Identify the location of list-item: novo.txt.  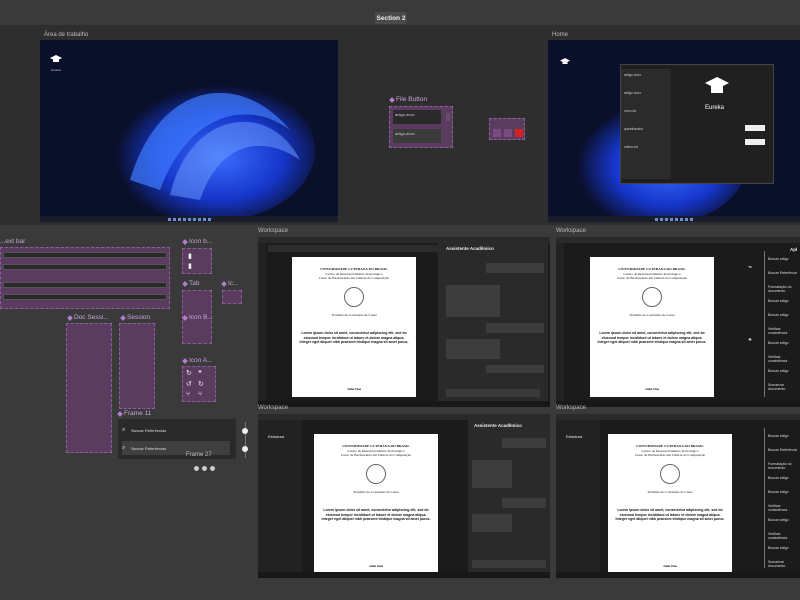
(630, 111).